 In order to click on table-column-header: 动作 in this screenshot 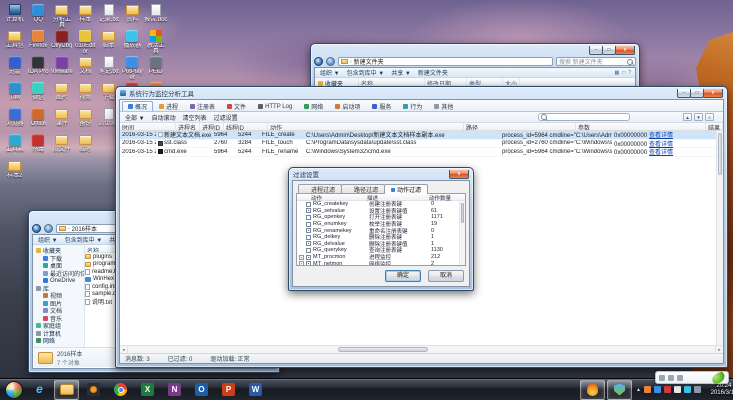, I will do `click(366, 126)`.